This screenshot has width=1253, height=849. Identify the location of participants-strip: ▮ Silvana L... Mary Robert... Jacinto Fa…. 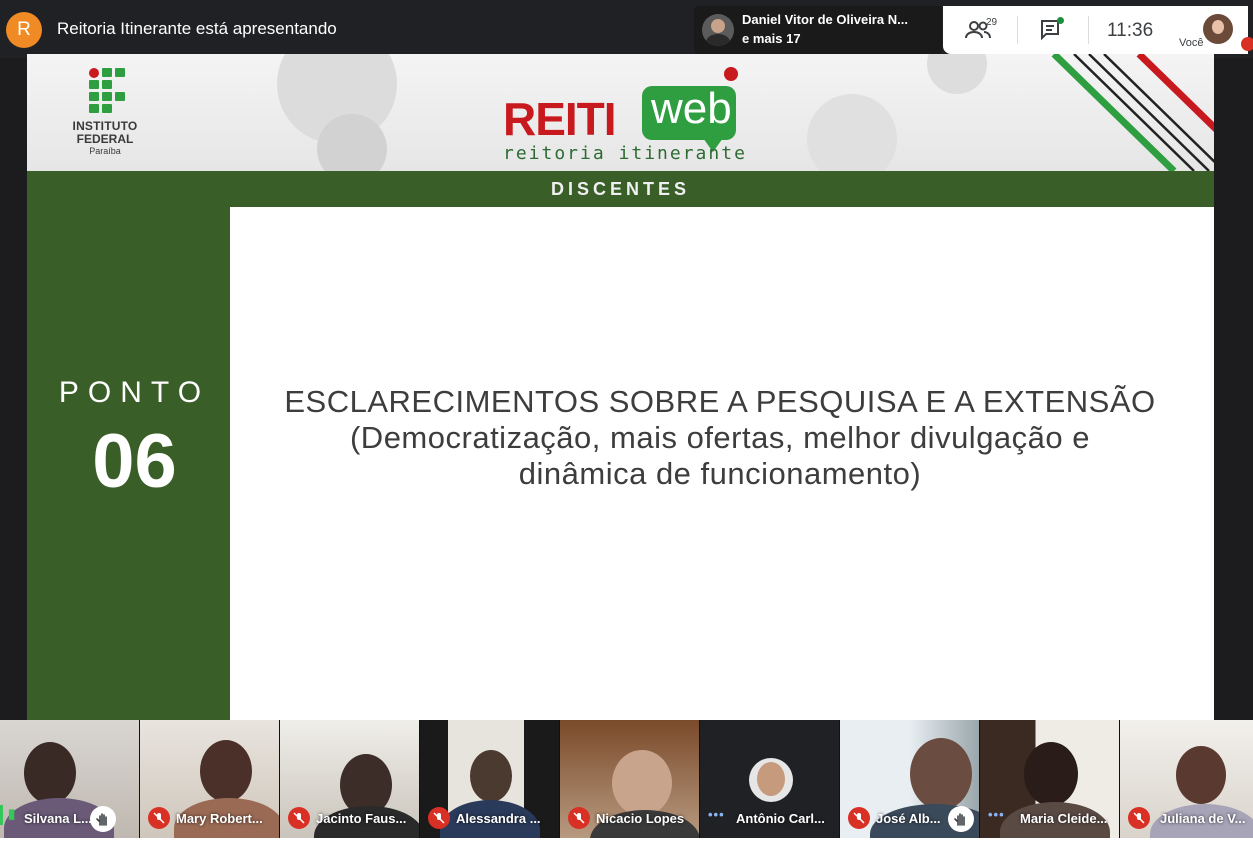
(626, 779).